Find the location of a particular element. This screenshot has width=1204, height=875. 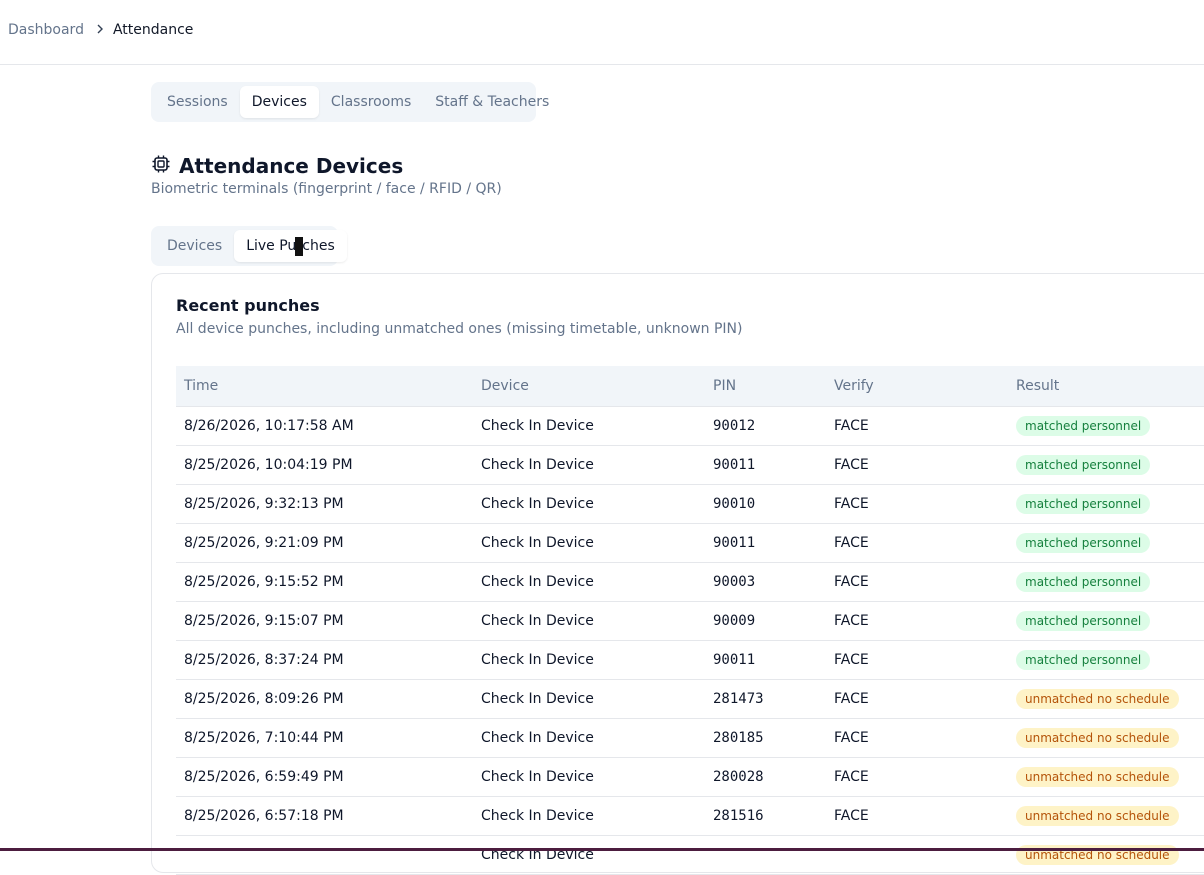

cell-pin is located at coordinates (765, 855).